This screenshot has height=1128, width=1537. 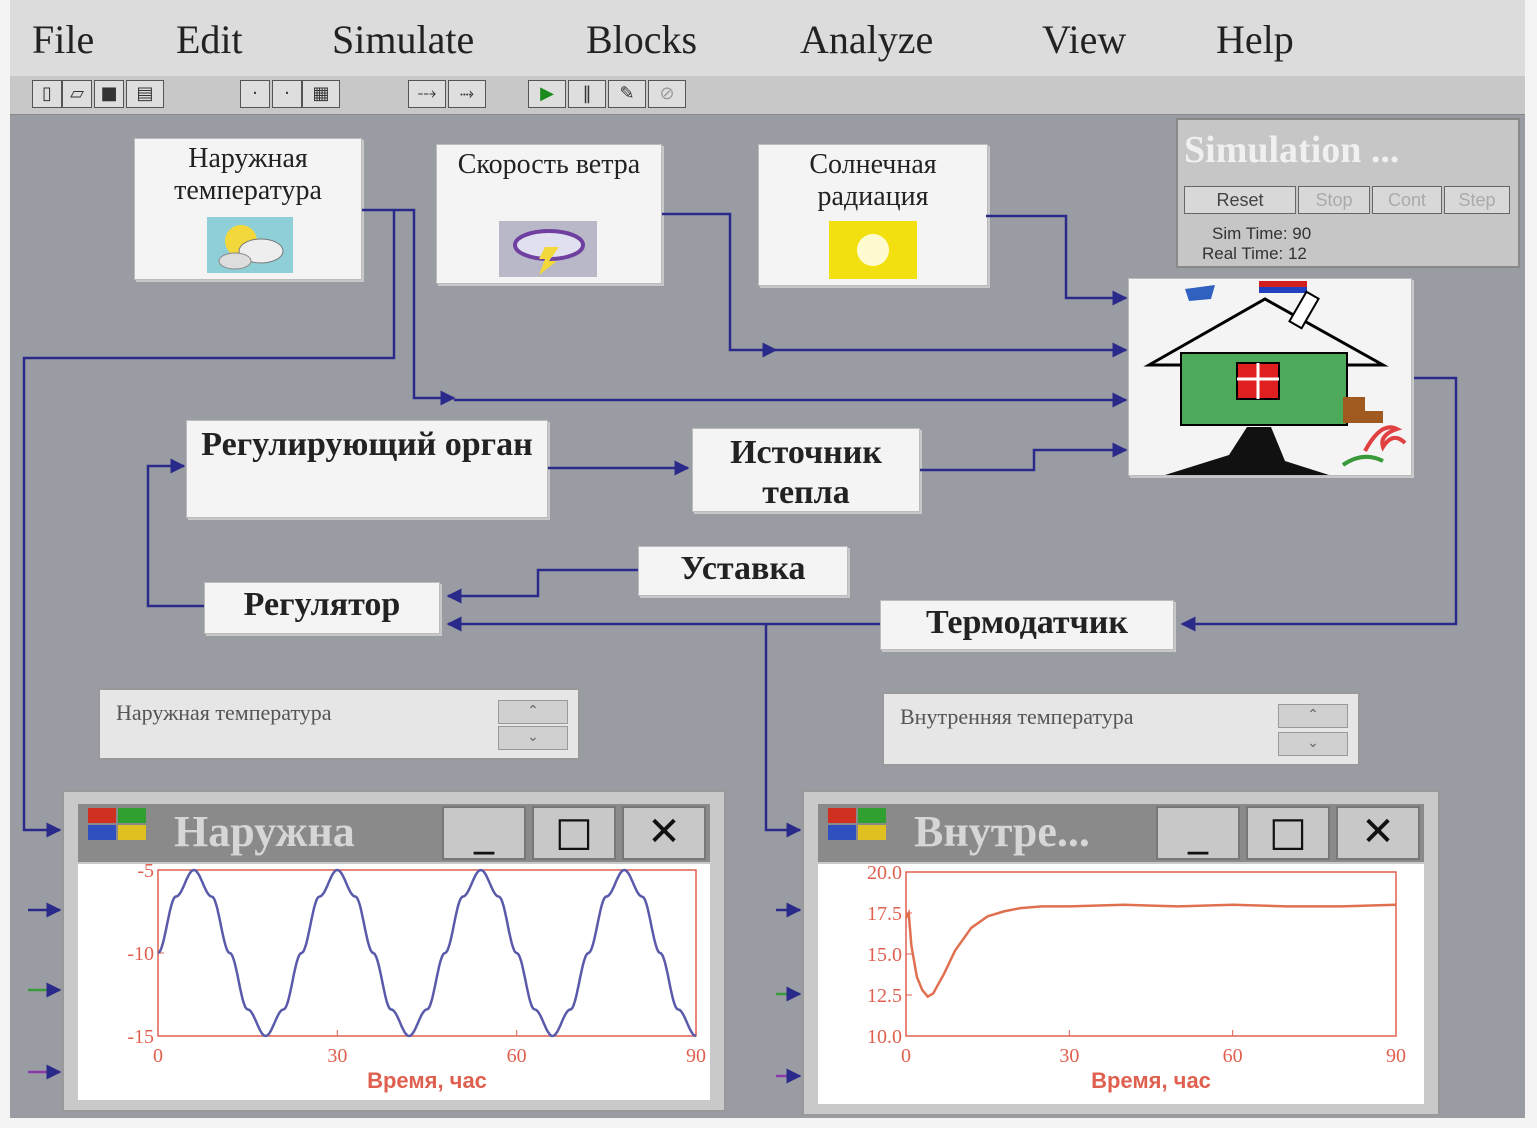 I want to click on step-button: Step, so click(x=1477, y=200).